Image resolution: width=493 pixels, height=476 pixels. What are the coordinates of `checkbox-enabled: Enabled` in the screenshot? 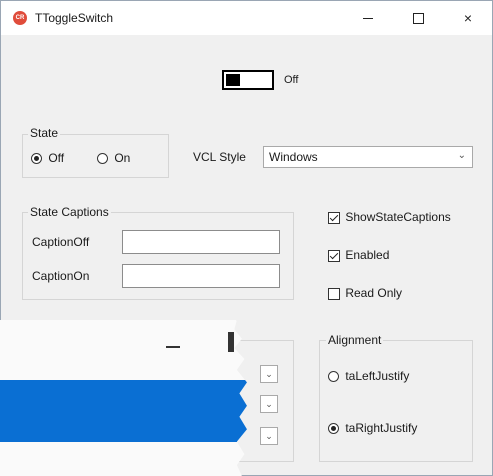 It's located at (358, 255).